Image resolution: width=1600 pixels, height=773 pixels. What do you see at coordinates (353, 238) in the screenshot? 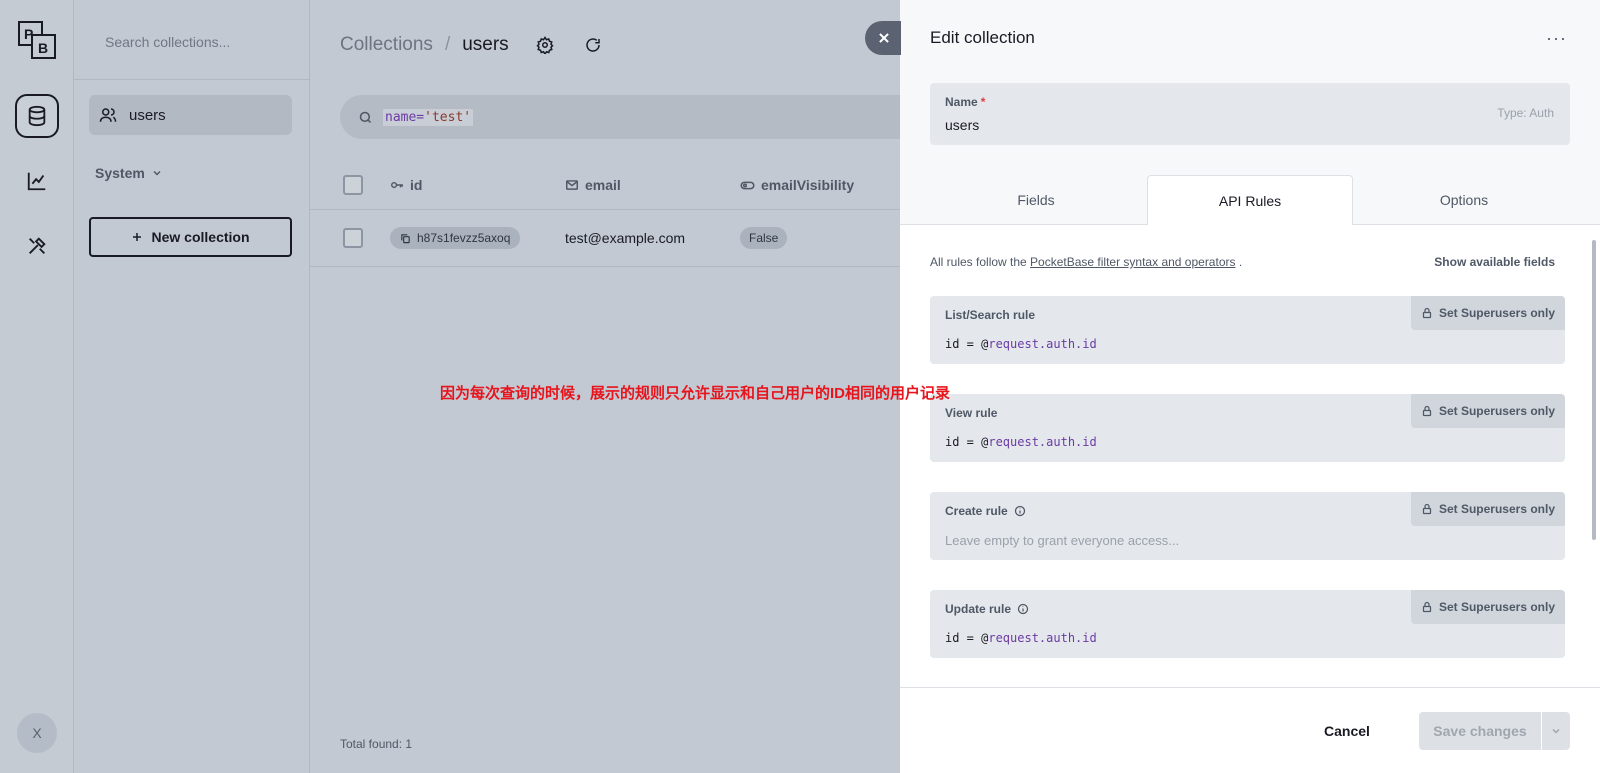
I see `row-checkbox` at bounding box center [353, 238].